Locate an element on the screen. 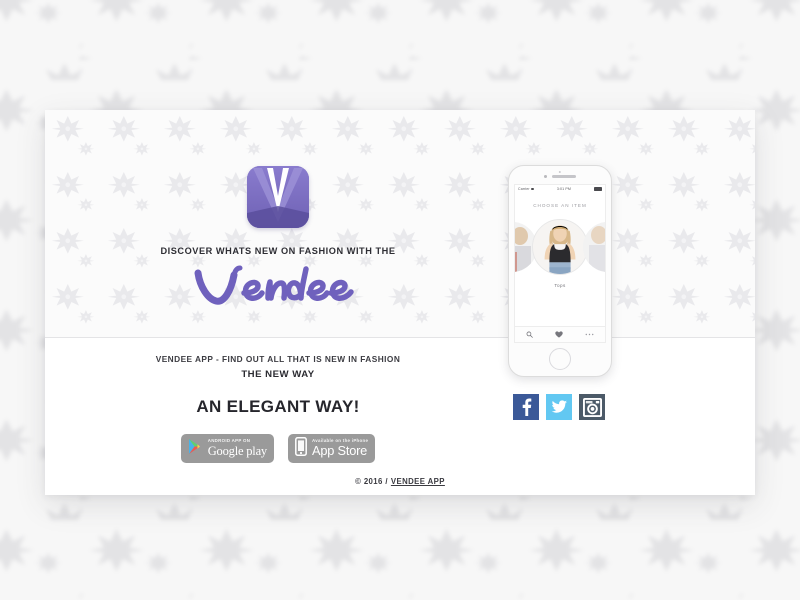  phone-screen: Carrier 3:01 PM CHOOSE AN ITEM Tops is located at coordinates (560, 263).